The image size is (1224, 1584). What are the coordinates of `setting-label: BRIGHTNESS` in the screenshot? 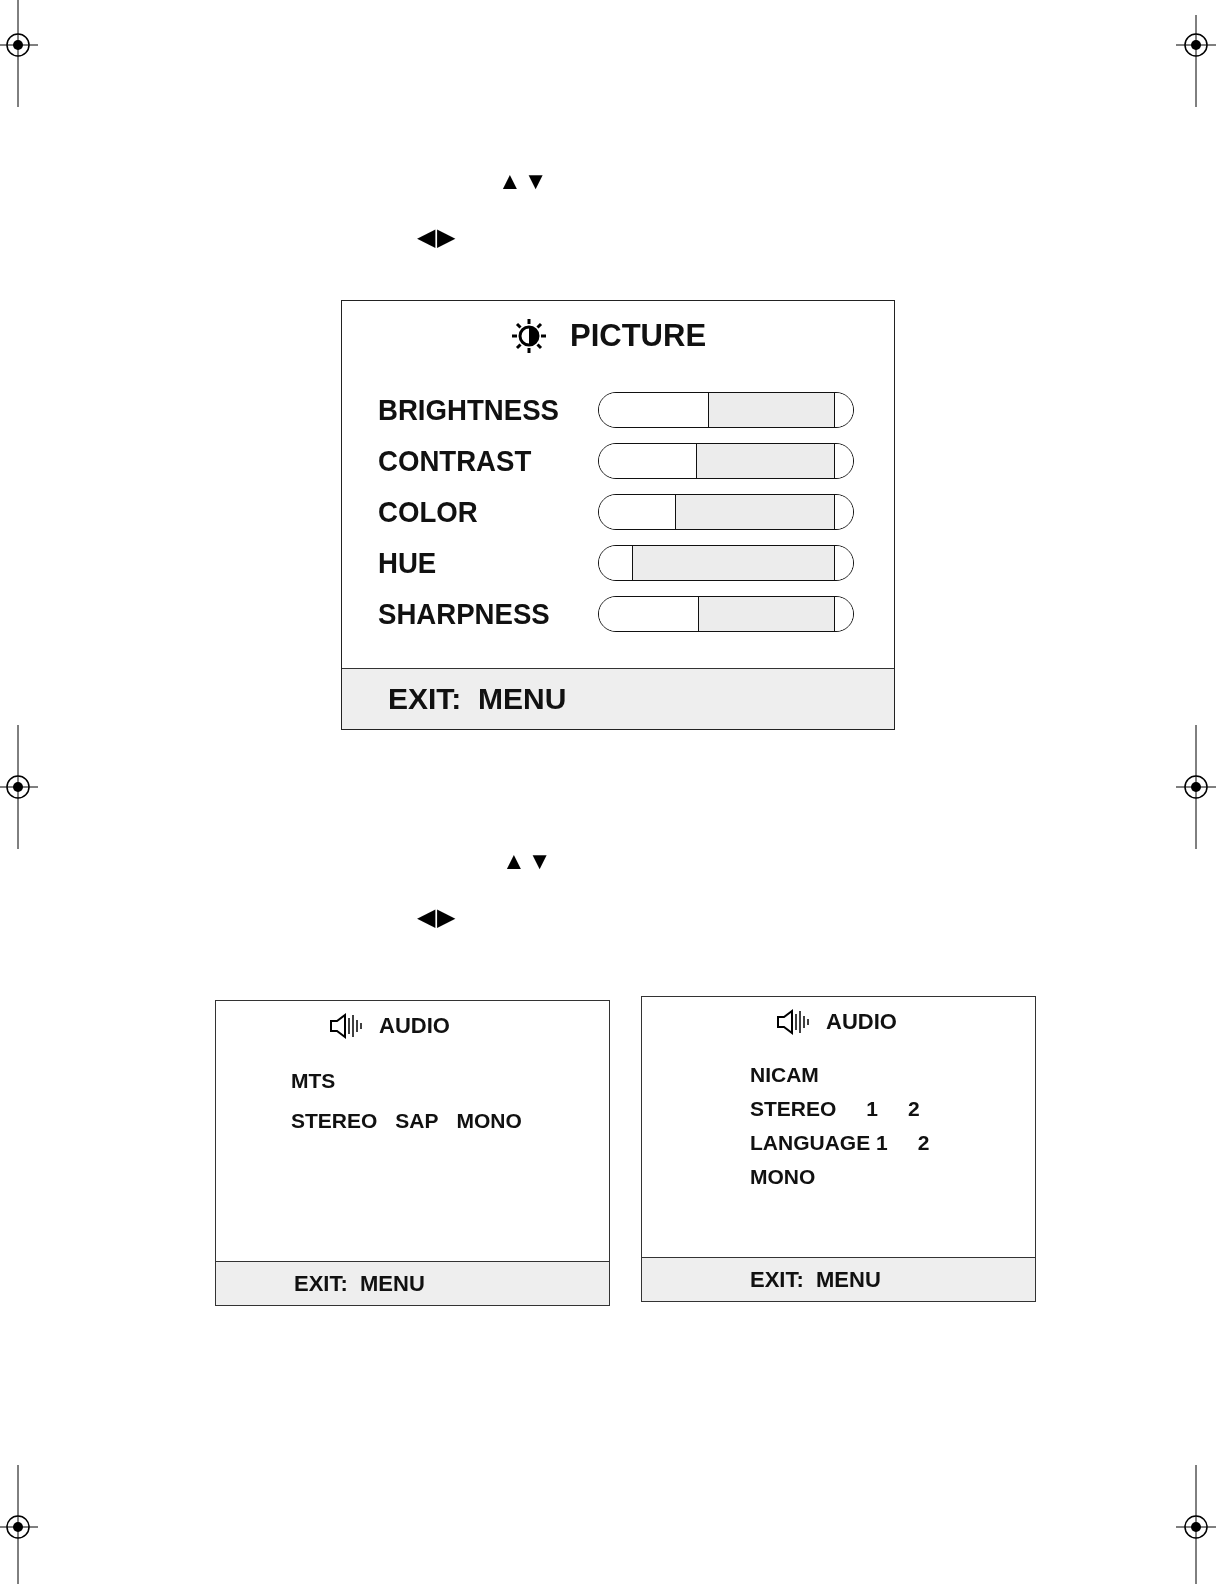 It's located at (469, 410).